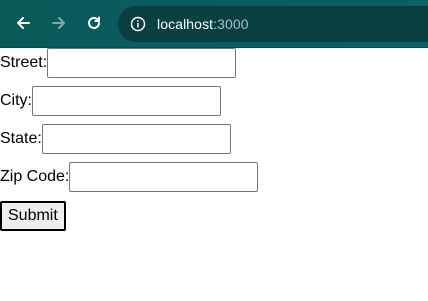  I want to click on street-input, so click(142, 63).